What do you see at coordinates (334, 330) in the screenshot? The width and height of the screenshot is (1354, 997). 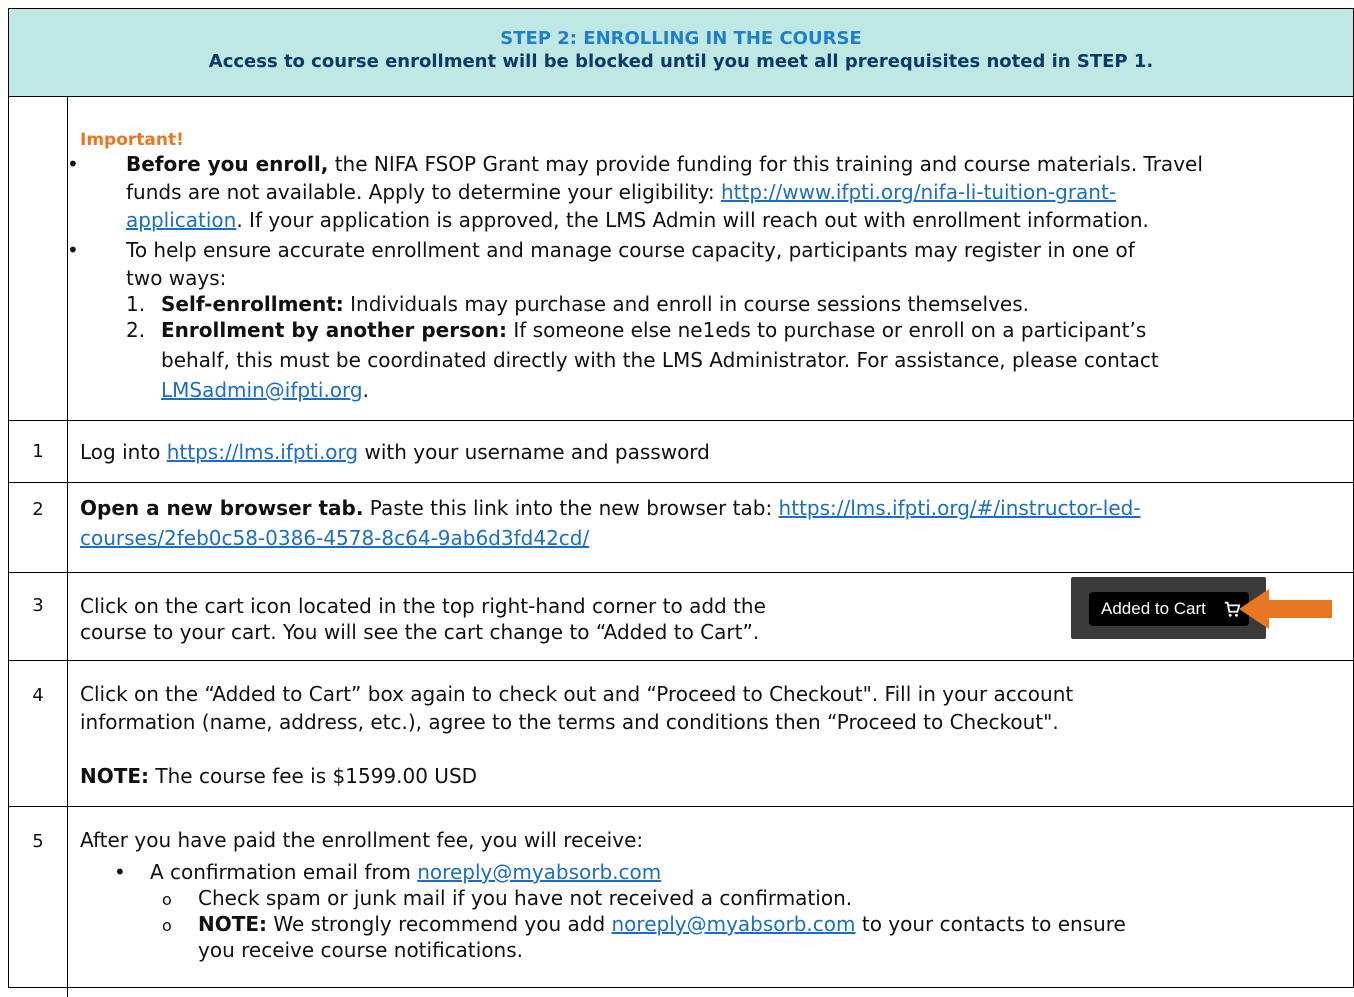 I see `enrollment-another-bold: Enrollment by another person:` at bounding box center [334, 330].